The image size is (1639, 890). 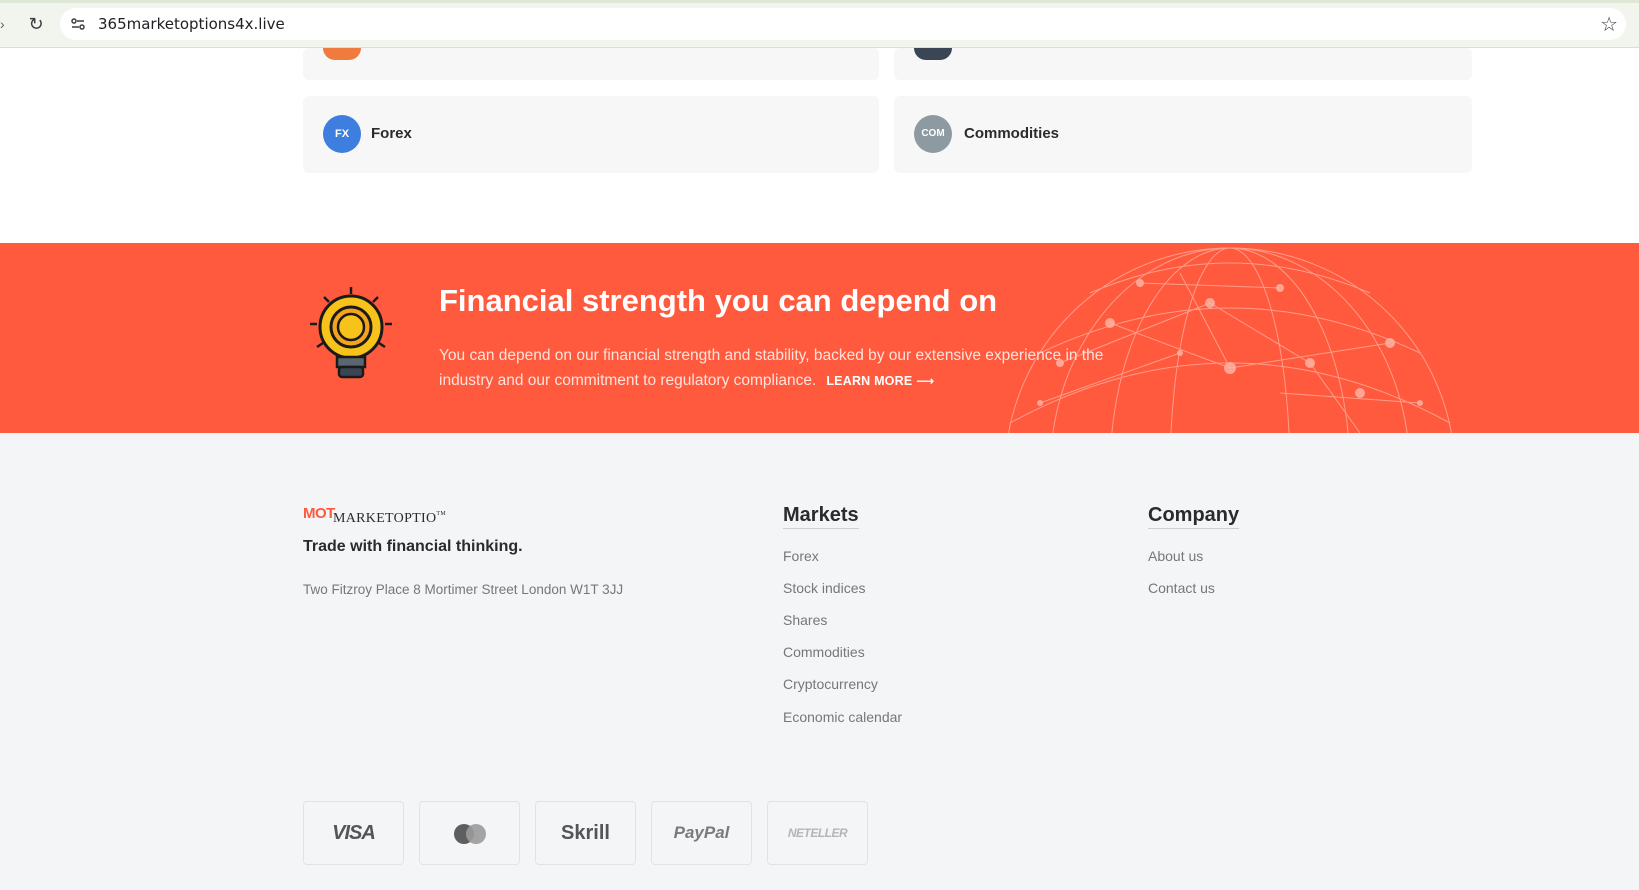 I want to click on market-card-commodities: COM Commodities, so click(x=1183, y=134).